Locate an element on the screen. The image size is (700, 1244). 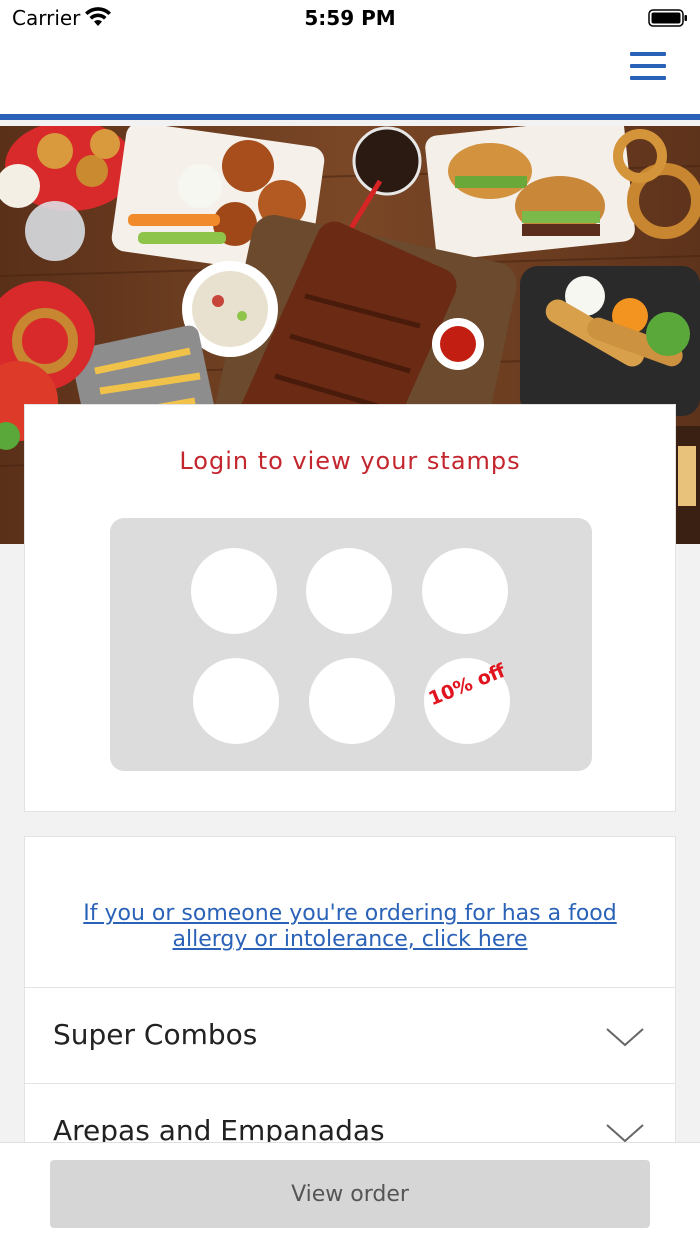
status-bar: Carrier 5:59 PM is located at coordinates (350, 18).